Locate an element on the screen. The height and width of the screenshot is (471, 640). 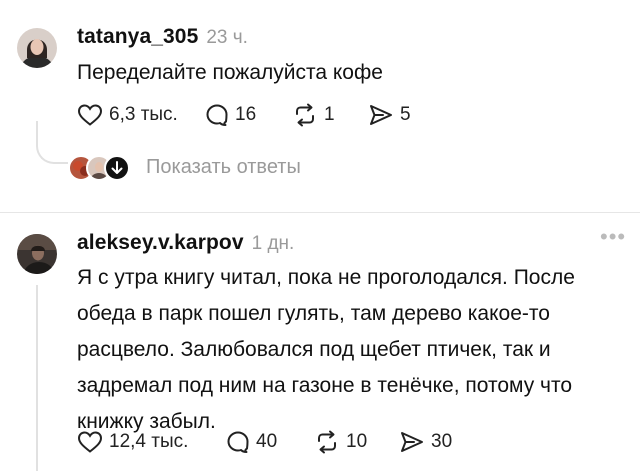
comment-header: aleksey.v.karpov 1 дн. is located at coordinates (185, 243).